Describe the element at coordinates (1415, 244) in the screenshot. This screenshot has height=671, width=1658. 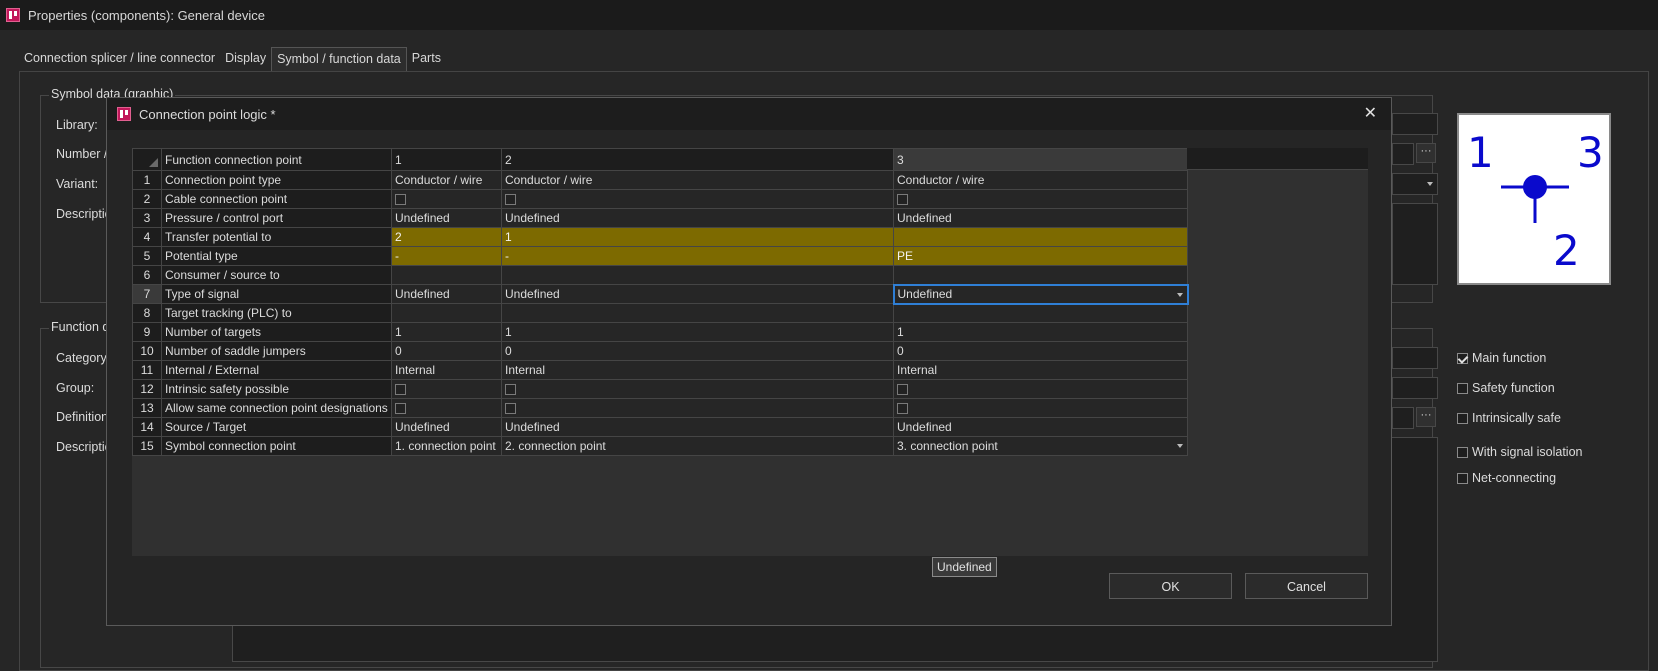
I see `symbol-description-field` at that location.